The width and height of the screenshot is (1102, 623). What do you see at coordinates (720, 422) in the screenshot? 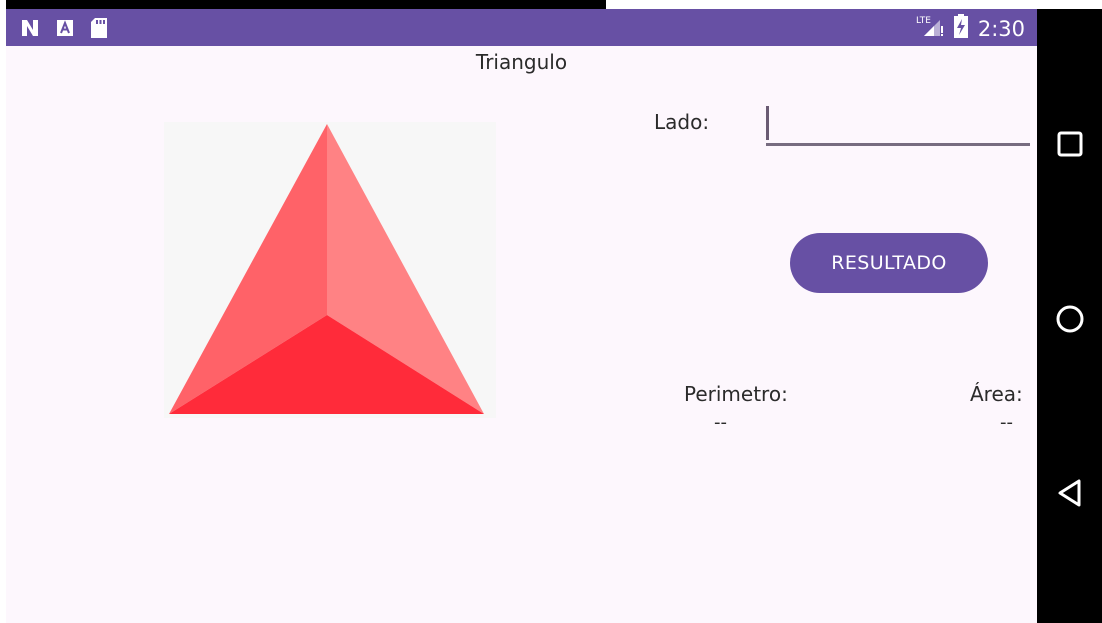
I see `perimetro-value: --` at bounding box center [720, 422].